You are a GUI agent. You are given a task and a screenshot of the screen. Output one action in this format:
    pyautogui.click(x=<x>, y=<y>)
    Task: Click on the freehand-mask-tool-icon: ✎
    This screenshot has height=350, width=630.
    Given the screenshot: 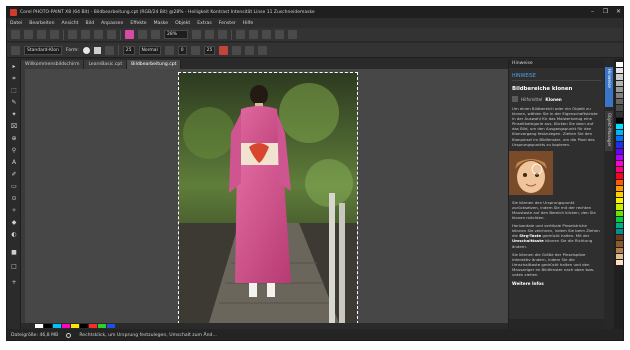 What is the action you would take?
    pyautogui.click(x=14, y=102)
    